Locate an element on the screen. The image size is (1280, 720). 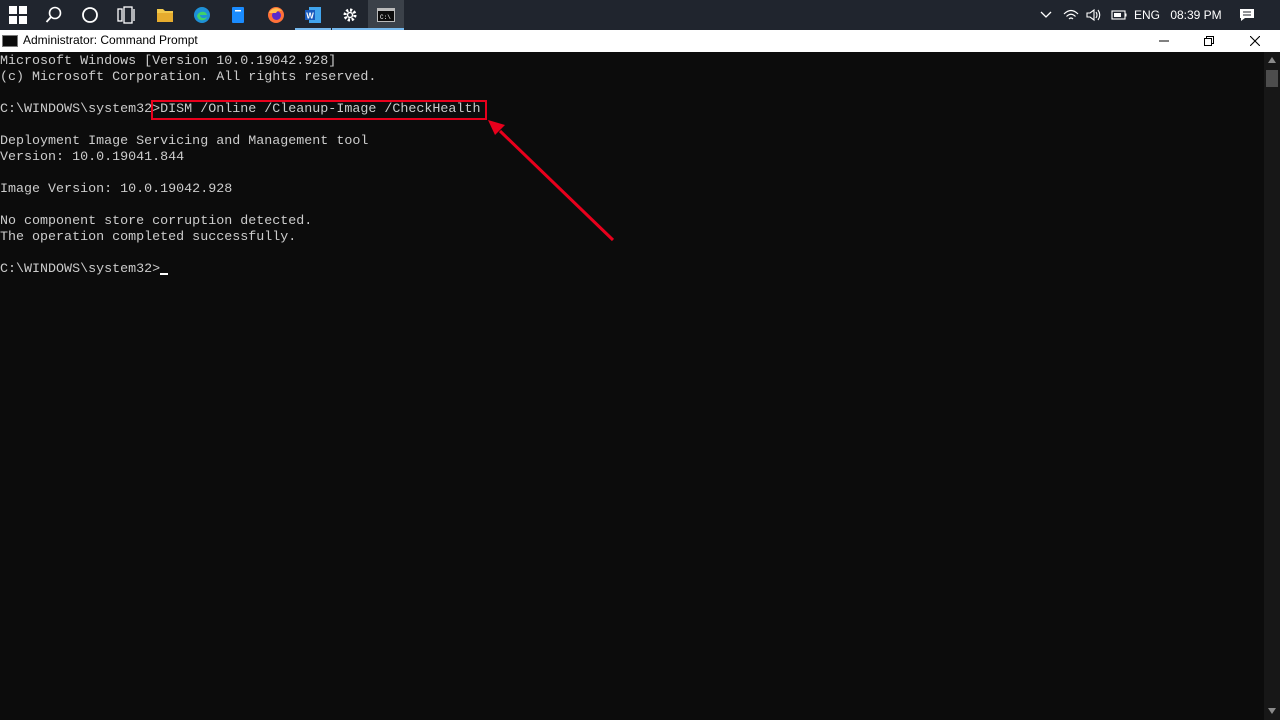
console-line: Image Version: 10.0.19042.928 is located at coordinates (116, 189).